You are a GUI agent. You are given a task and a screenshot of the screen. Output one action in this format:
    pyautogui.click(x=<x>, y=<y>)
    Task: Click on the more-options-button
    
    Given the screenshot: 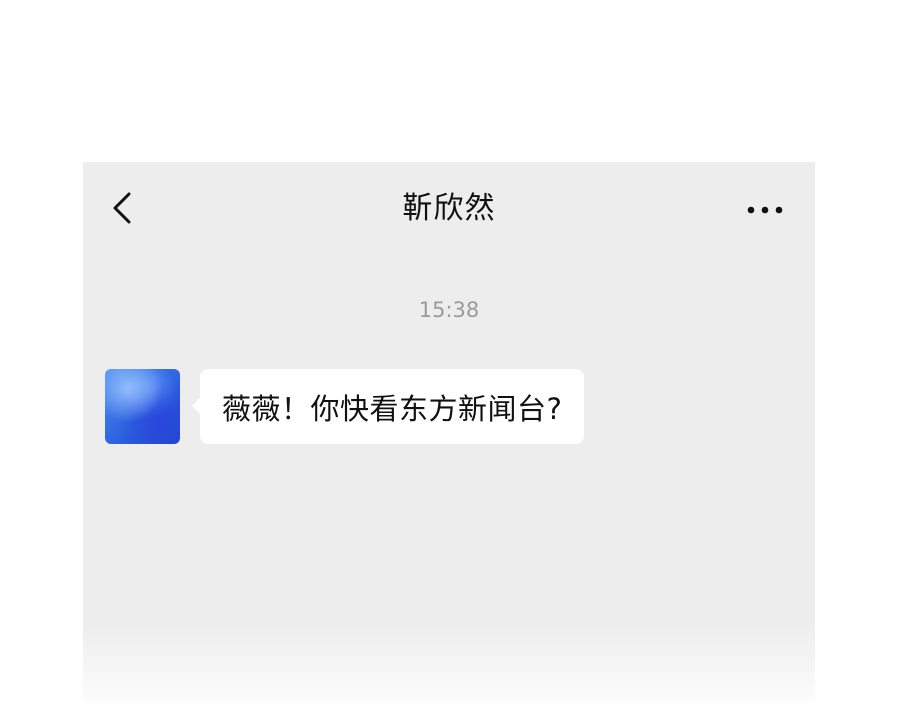 What is the action you would take?
    pyautogui.click(x=765, y=210)
    